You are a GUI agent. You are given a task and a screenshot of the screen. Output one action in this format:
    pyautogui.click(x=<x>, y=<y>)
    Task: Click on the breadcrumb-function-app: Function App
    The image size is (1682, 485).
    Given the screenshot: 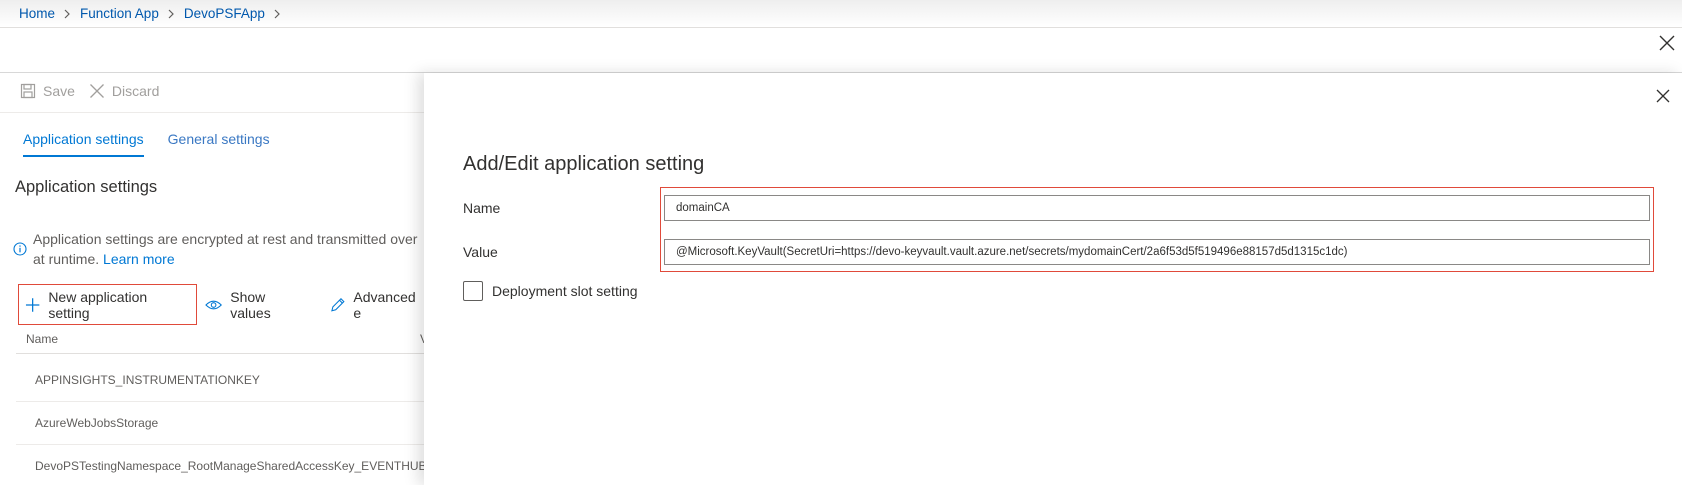 What is the action you would take?
    pyautogui.click(x=119, y=13)
    